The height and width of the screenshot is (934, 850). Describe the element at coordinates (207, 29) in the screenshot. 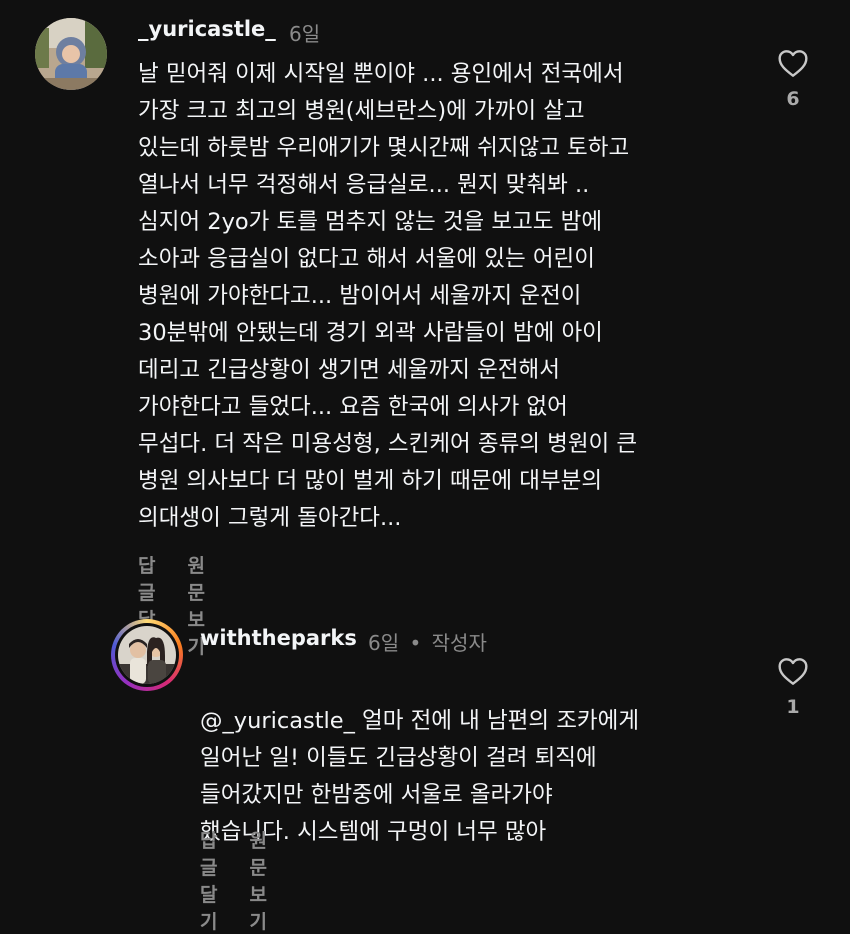

I see `comment-username: _yuricastle_` at that location.